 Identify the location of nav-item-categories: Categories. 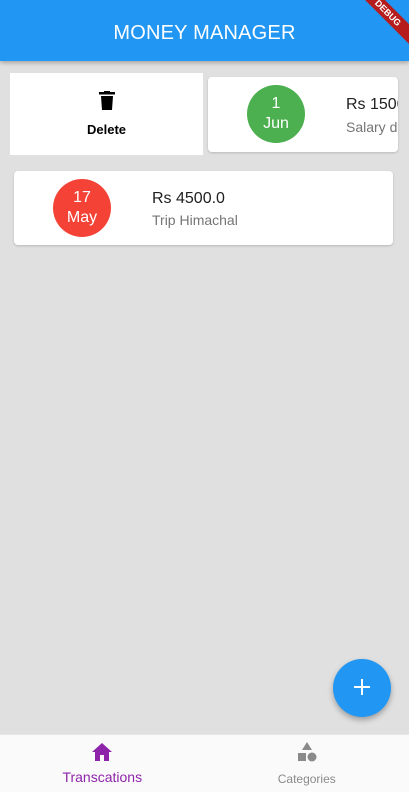
(307, 763).